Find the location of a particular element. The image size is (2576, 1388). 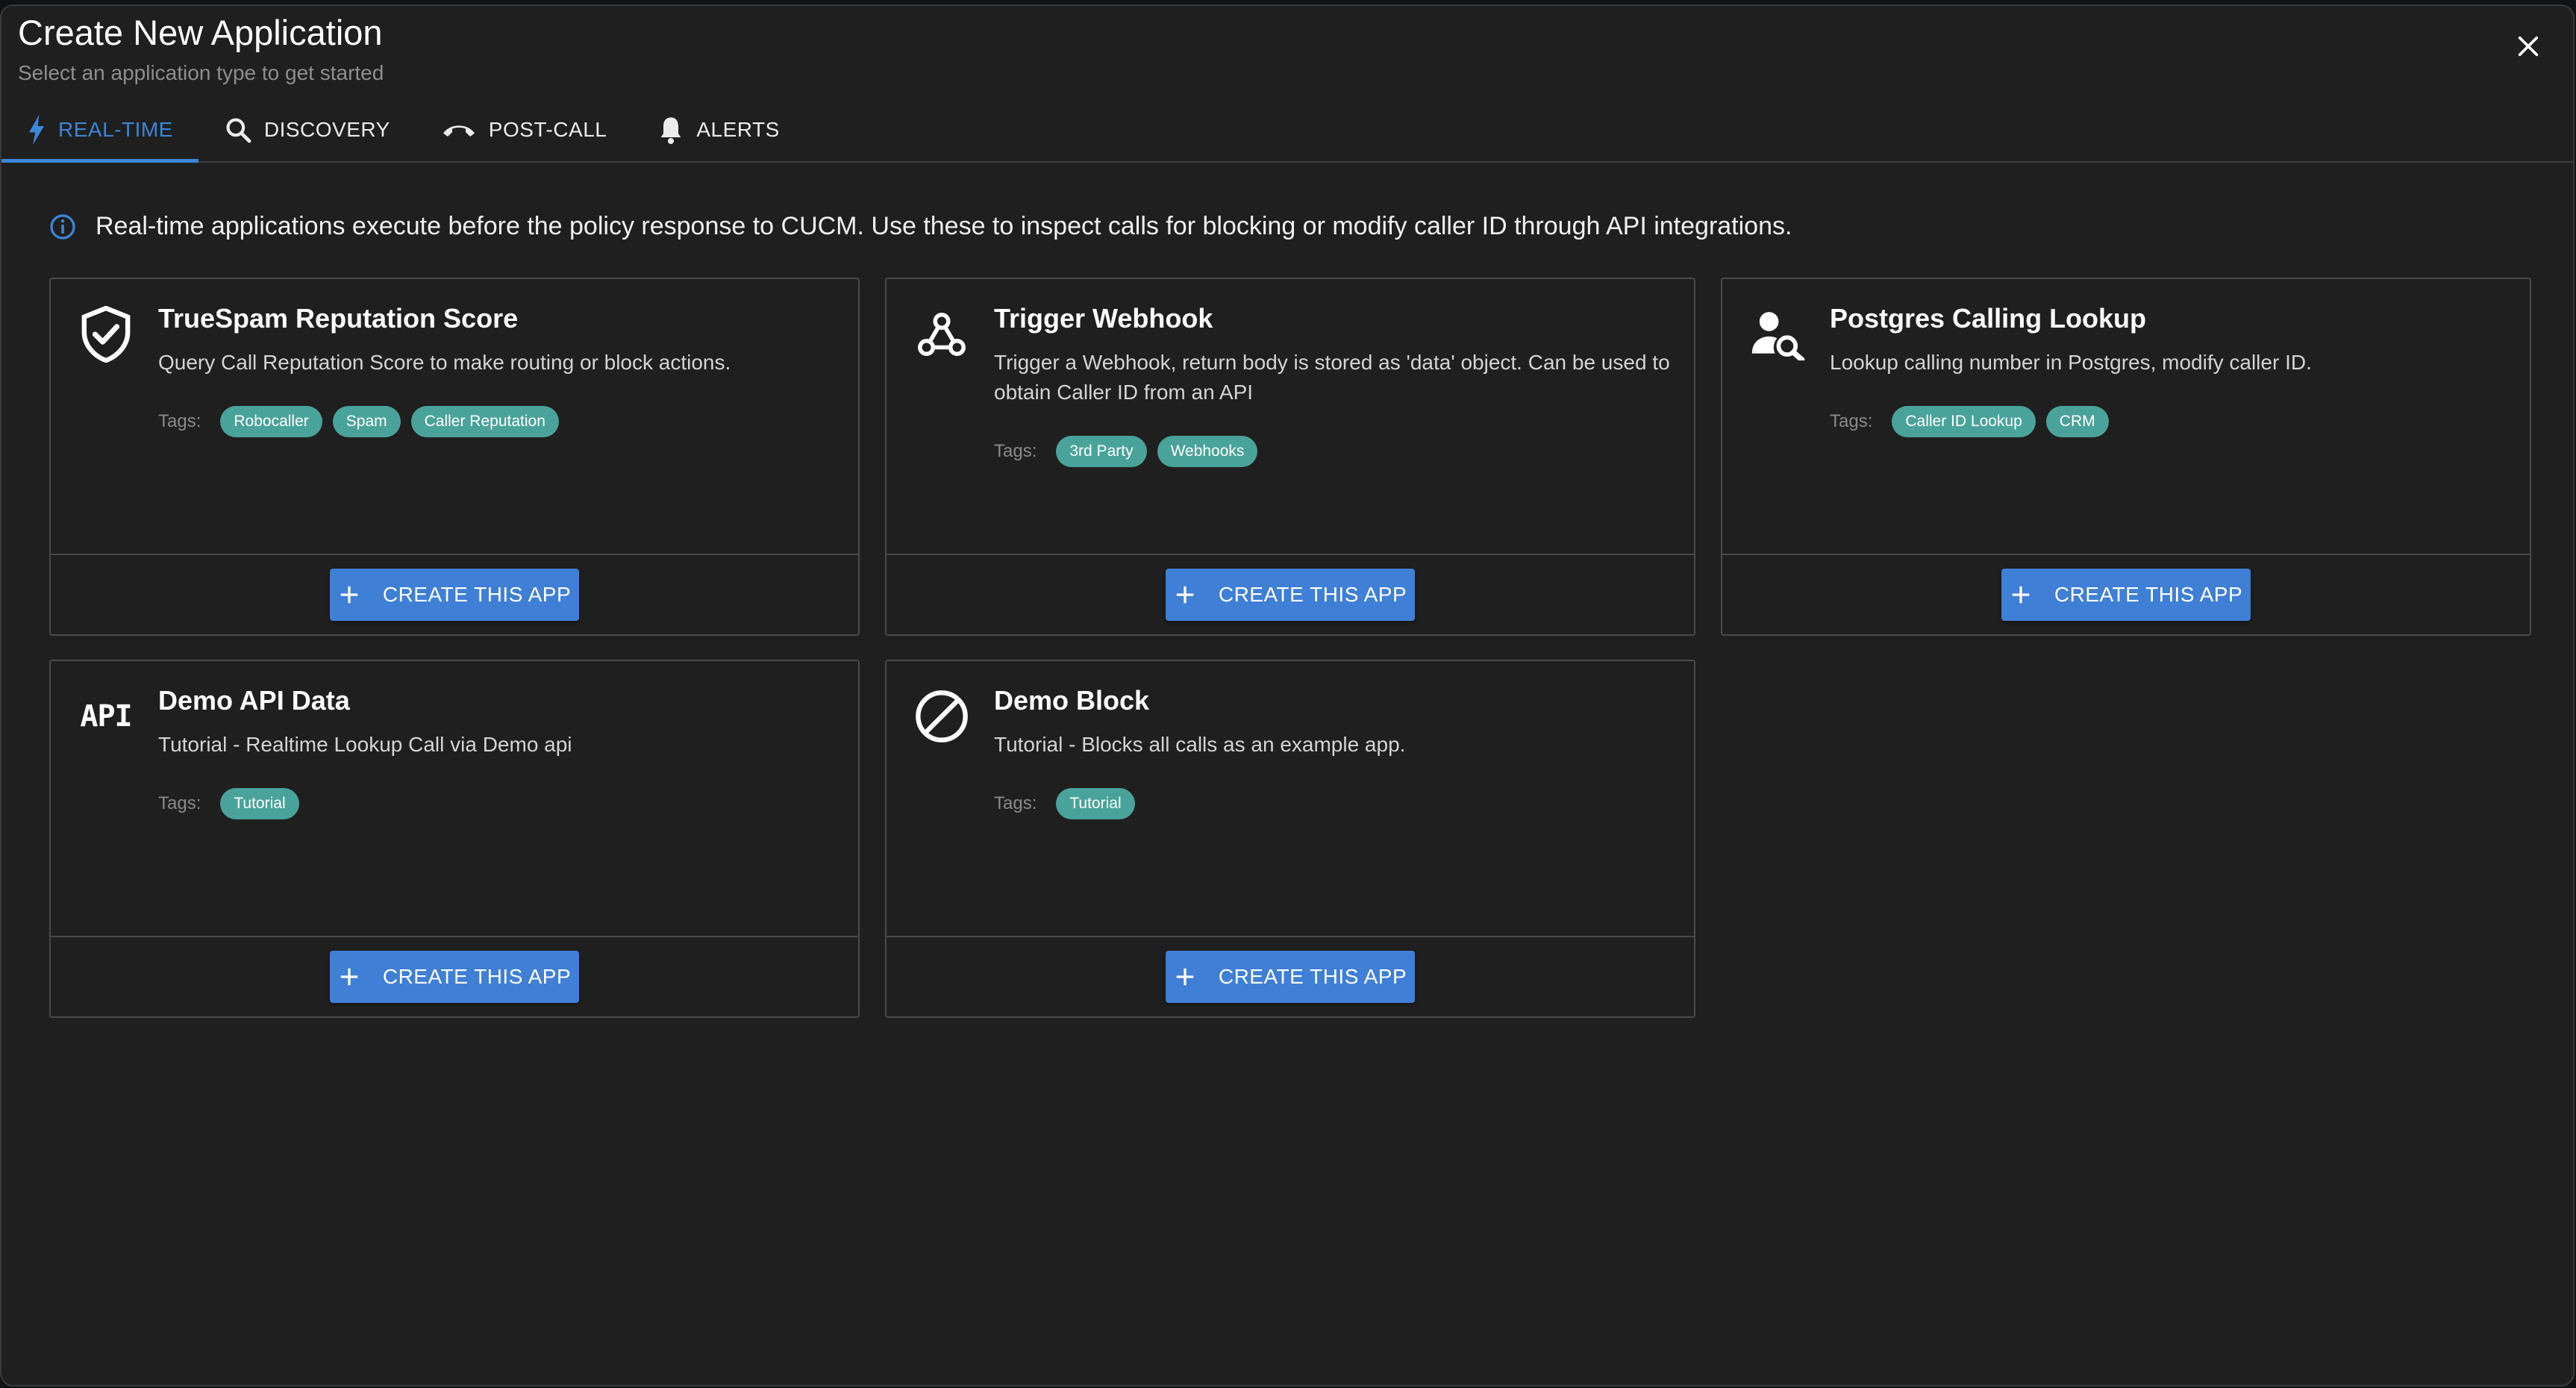

tab-real-time: REAL-TIME is located at coordinates (99, 131).